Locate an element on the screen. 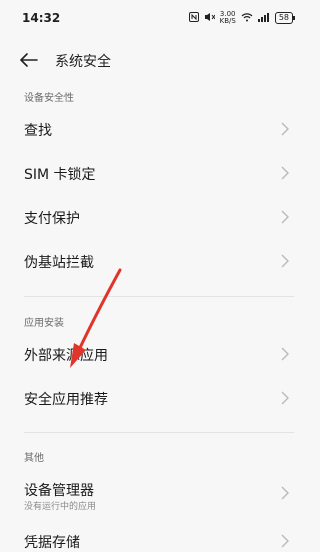 Image resolution: width=320 pixels, height=552 pixels. mute-icon is located at coordinates (210, 18).